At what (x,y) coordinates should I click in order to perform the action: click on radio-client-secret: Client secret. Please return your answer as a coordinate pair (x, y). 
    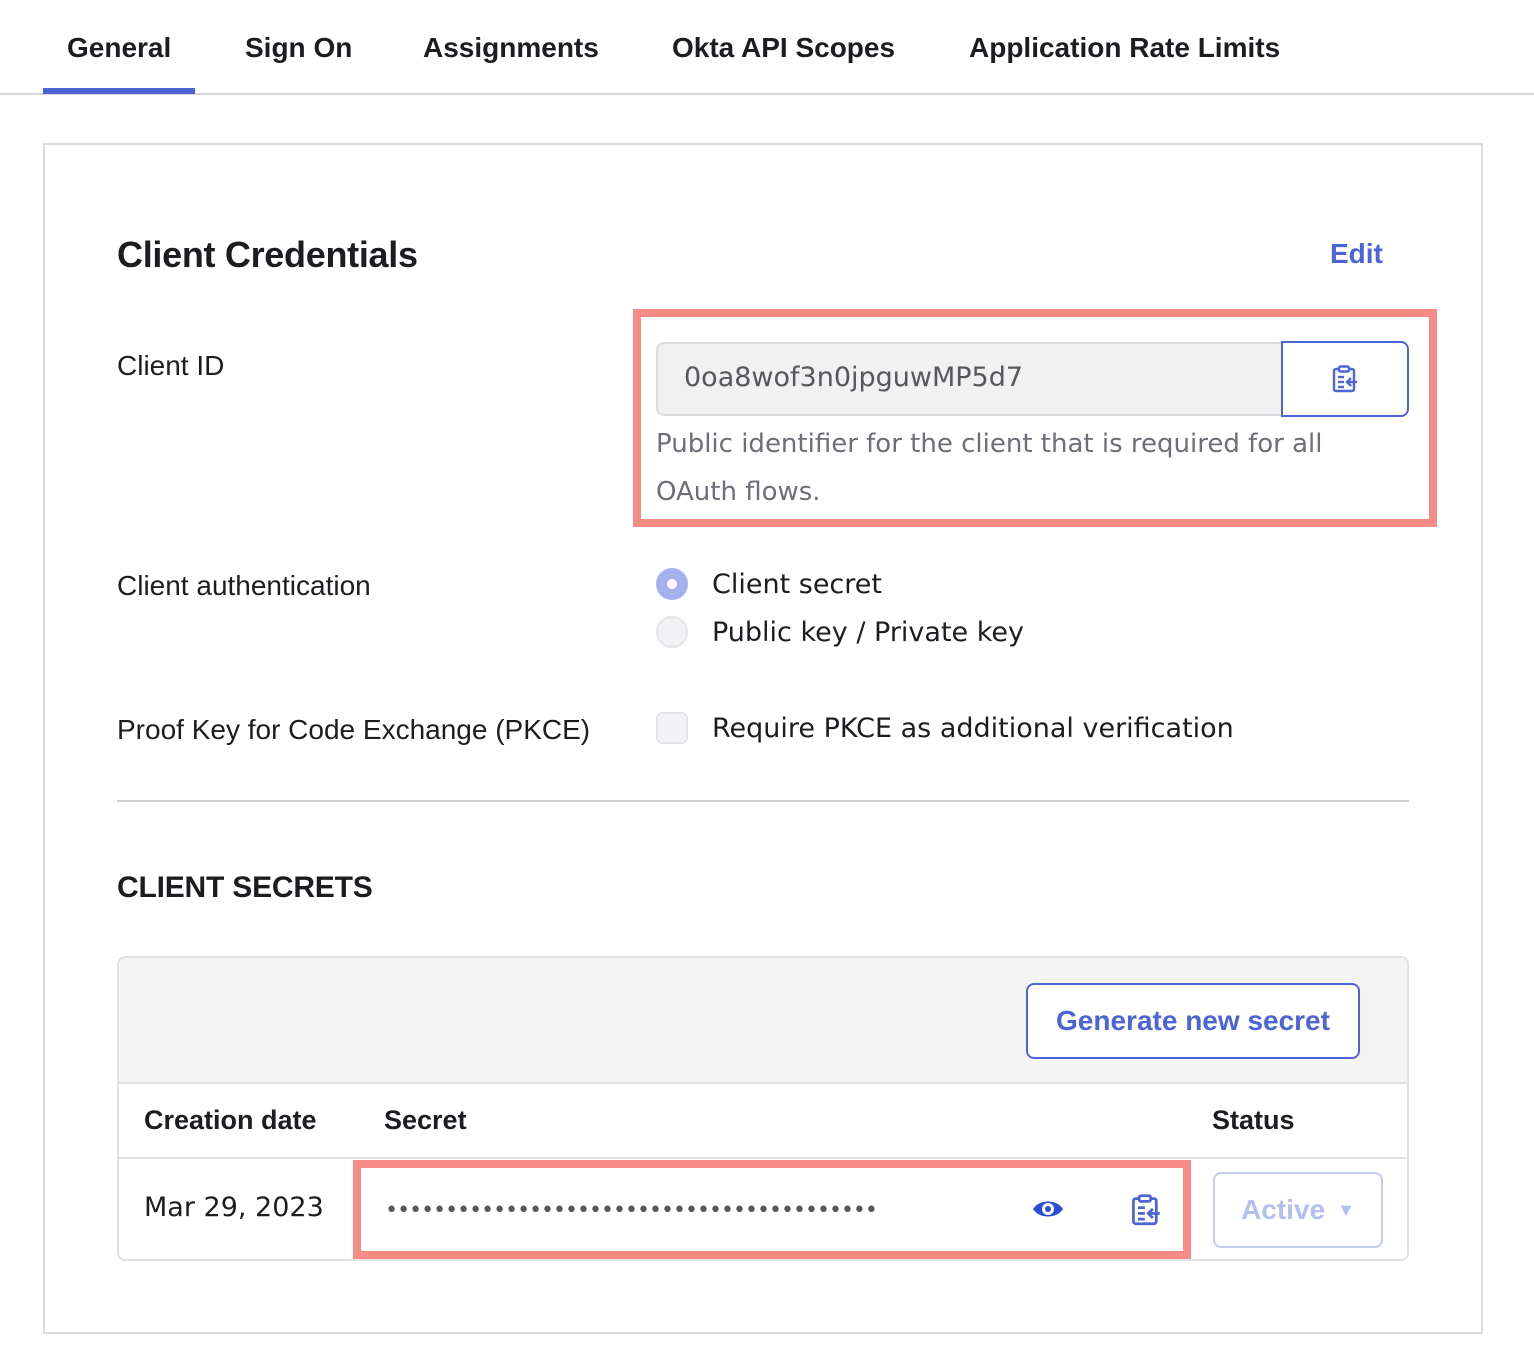
    Looking at the image, I should click on (769, 584).